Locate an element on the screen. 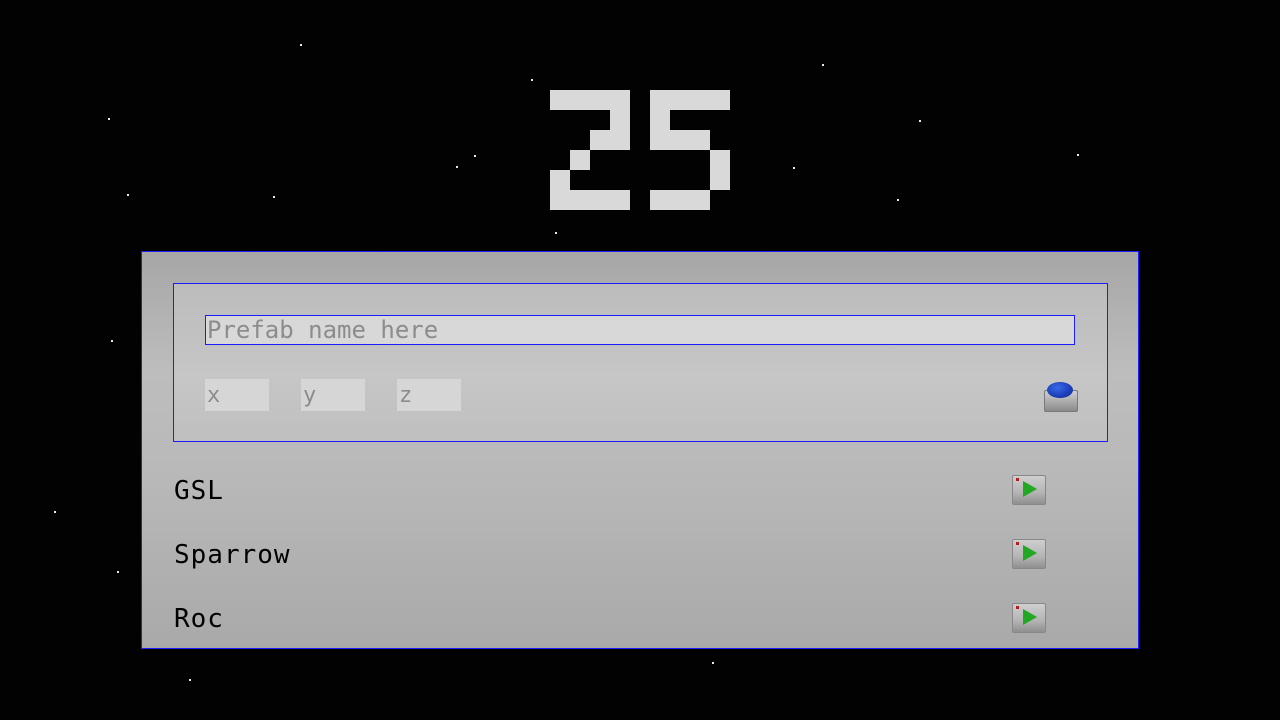 This screenshot has height=720, width=1280. prefab-label: Roc is located at coordinates (199, 619).